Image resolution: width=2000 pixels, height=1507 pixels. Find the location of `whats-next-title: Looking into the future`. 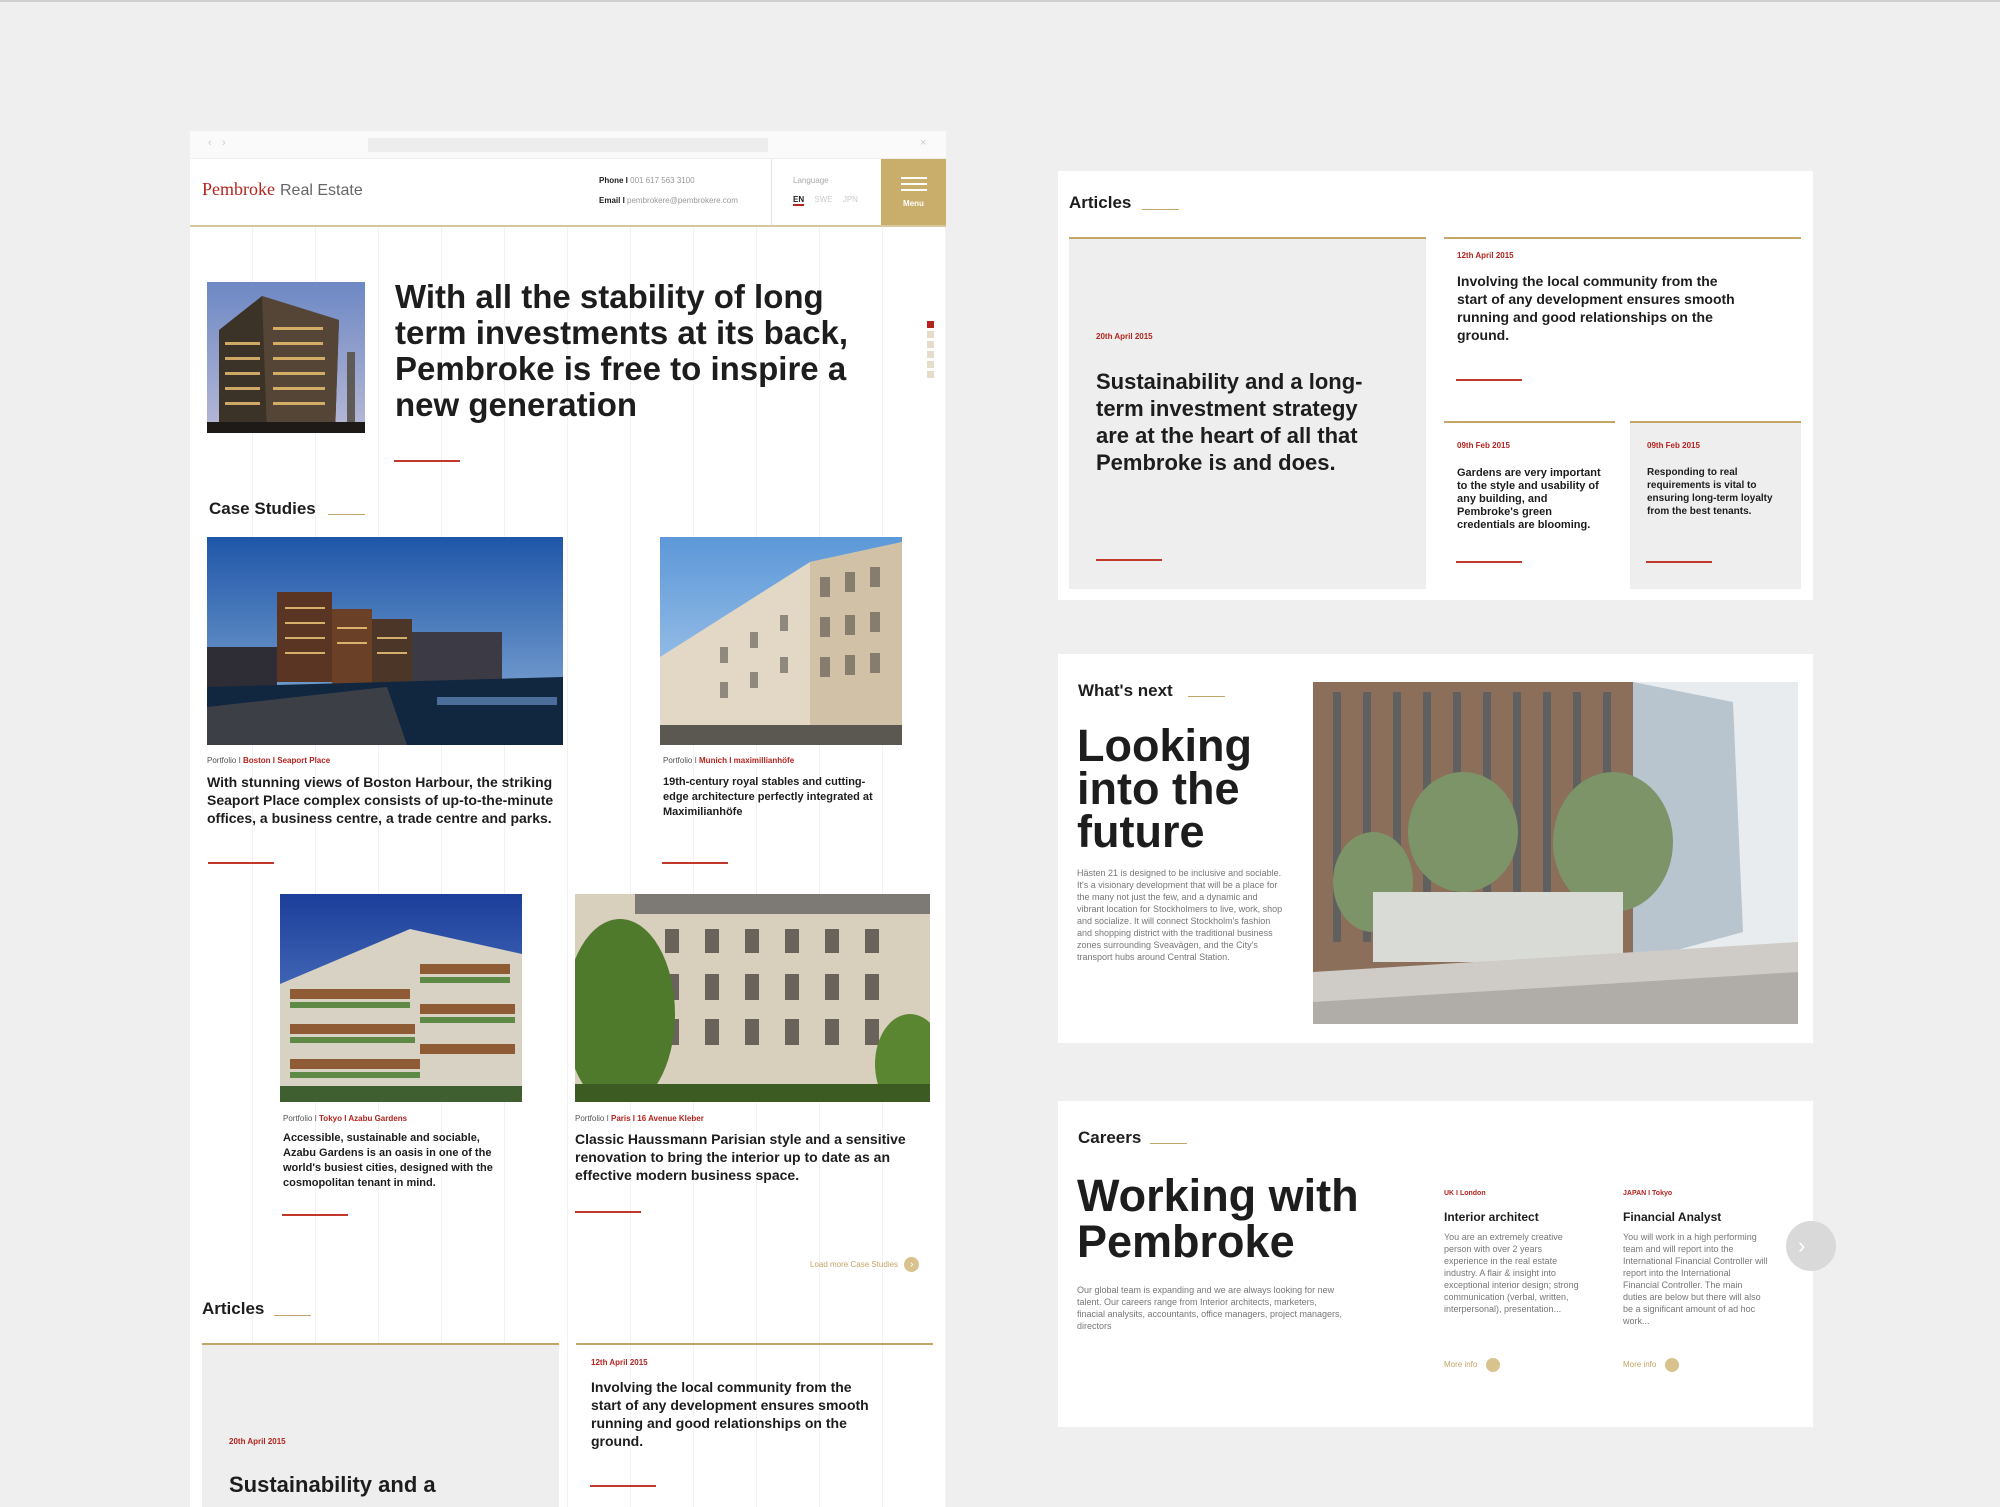

whats-next-title: Looking into the future is located at coordinates (1164, 788).